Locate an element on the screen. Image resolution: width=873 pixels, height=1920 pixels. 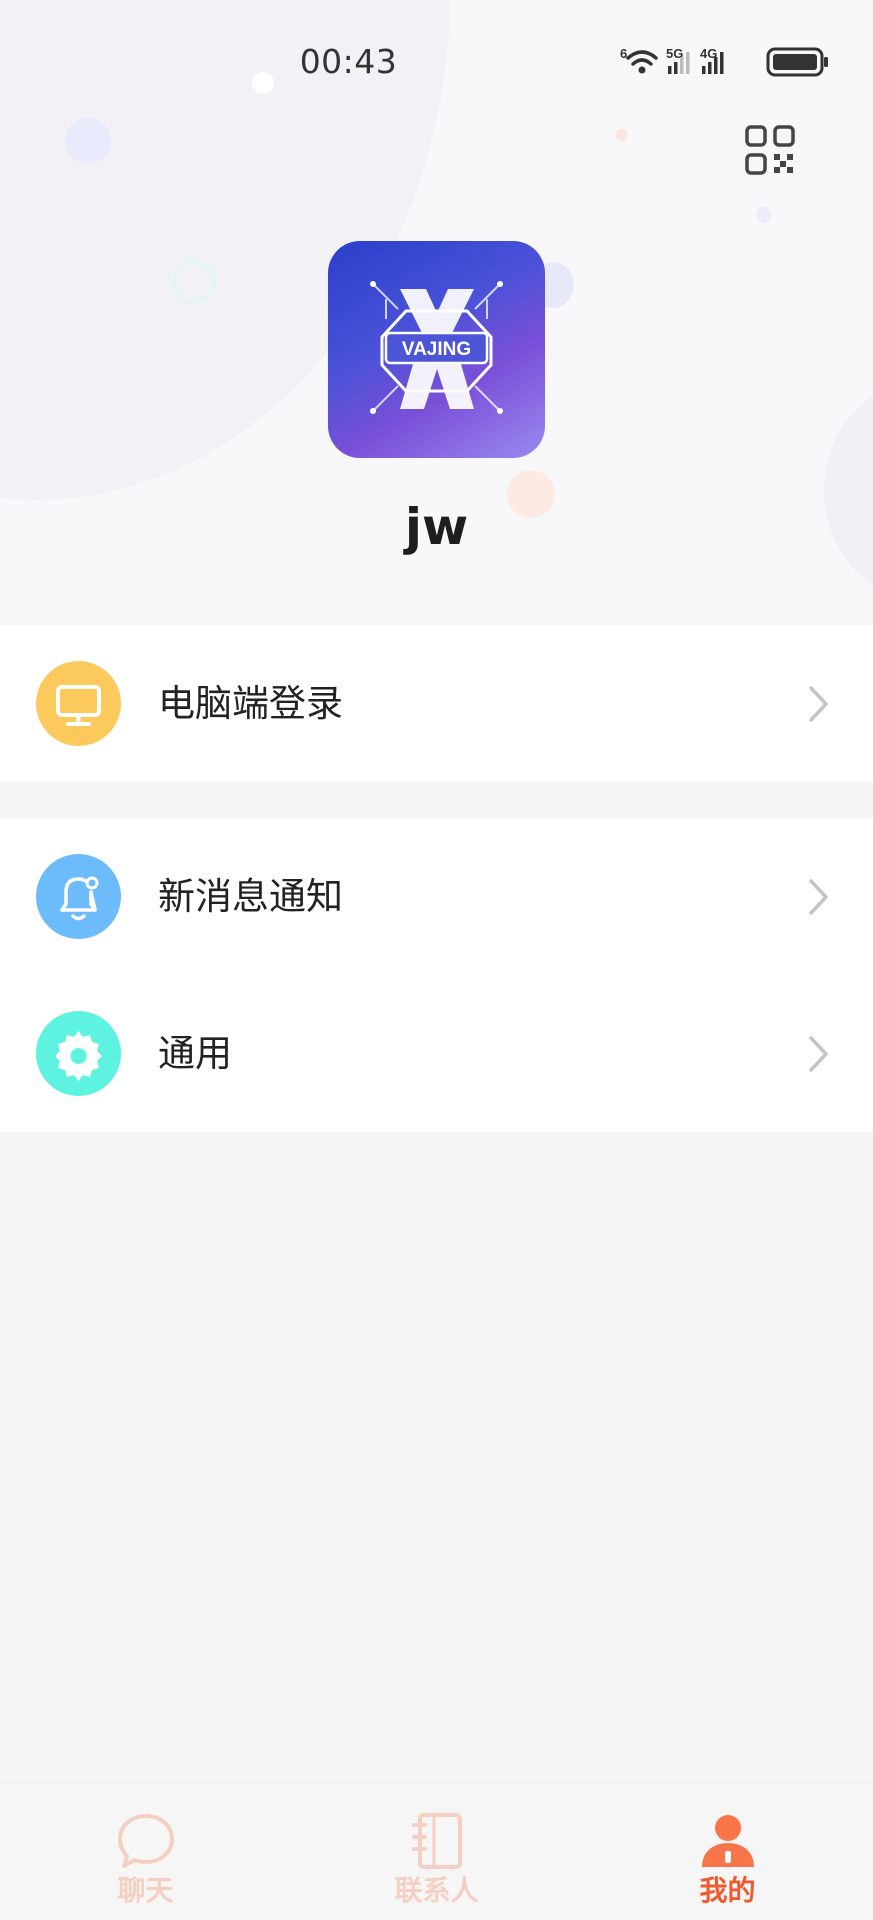
chat-icon is located at coordinates (146, 1841).